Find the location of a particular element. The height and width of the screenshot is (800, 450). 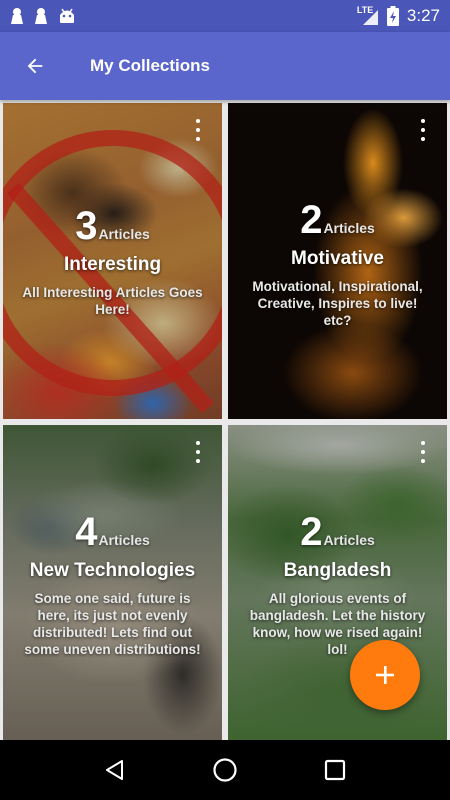

article-count: 4 Articles is located at coordinates (112, 532).